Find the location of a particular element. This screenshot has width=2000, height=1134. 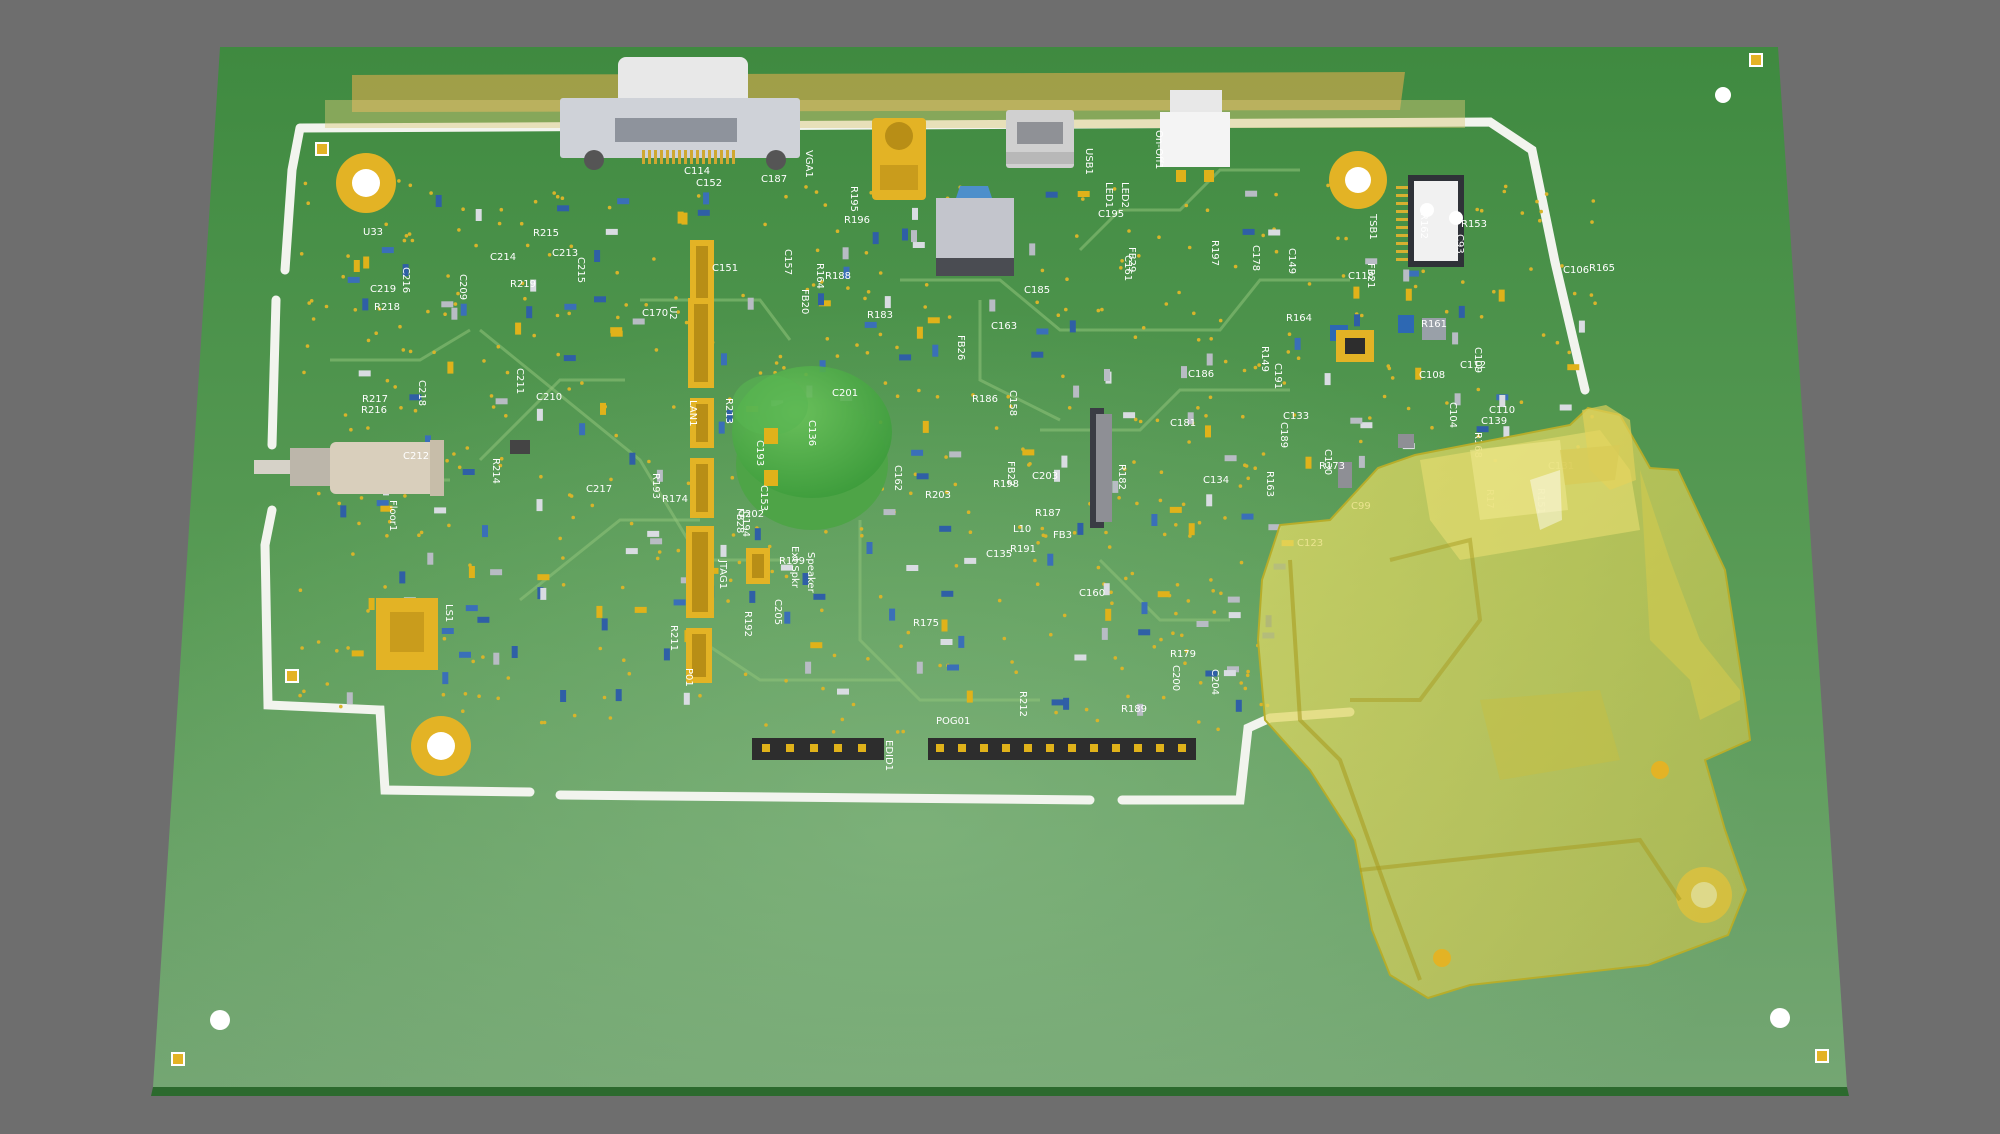

silk-label: R216 is located at coordinates (374, 410).